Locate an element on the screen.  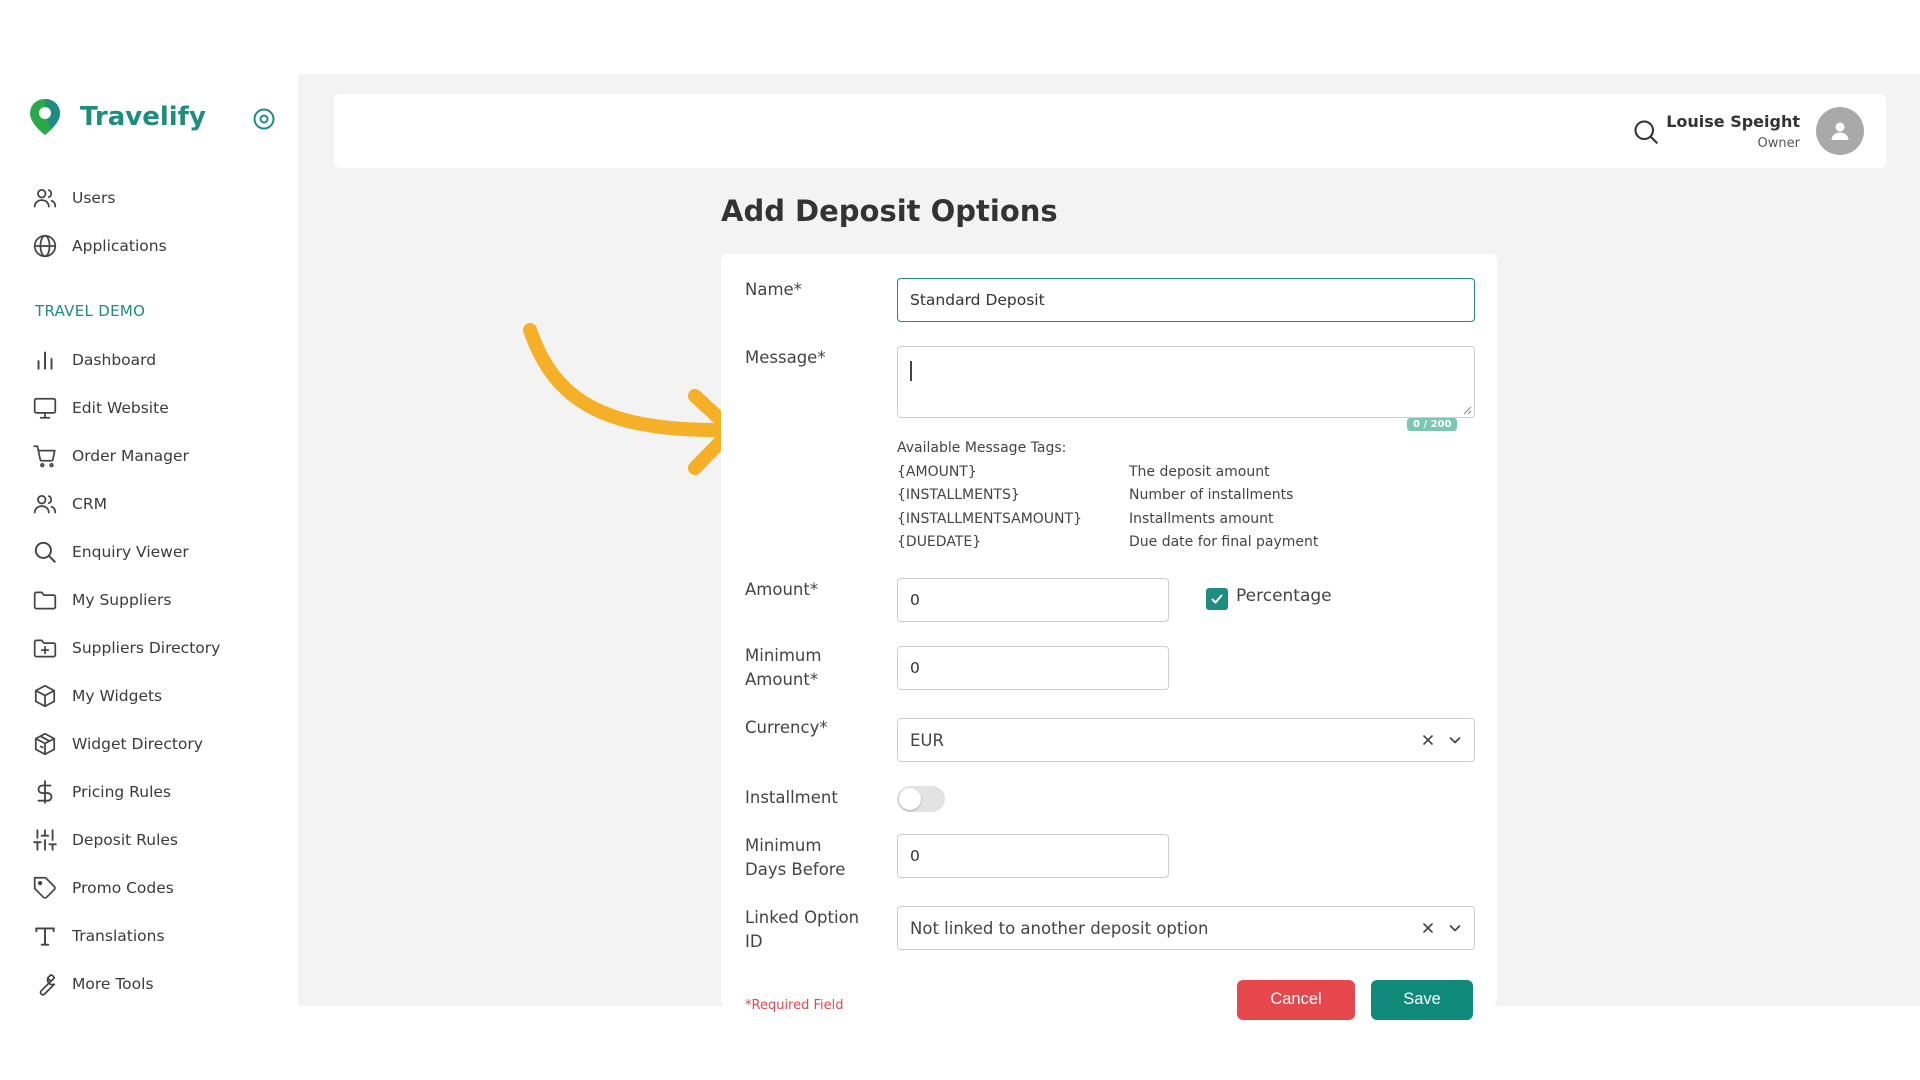
boxes-icon is located at coordinates (45, 744).